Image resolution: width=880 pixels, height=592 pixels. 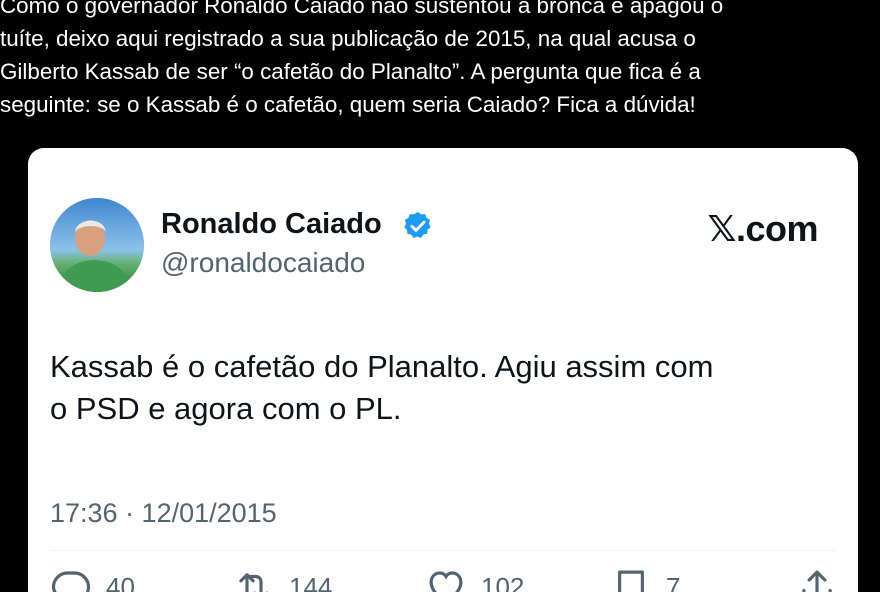 I want to click on reply-icon, so click(x=71, y=581).